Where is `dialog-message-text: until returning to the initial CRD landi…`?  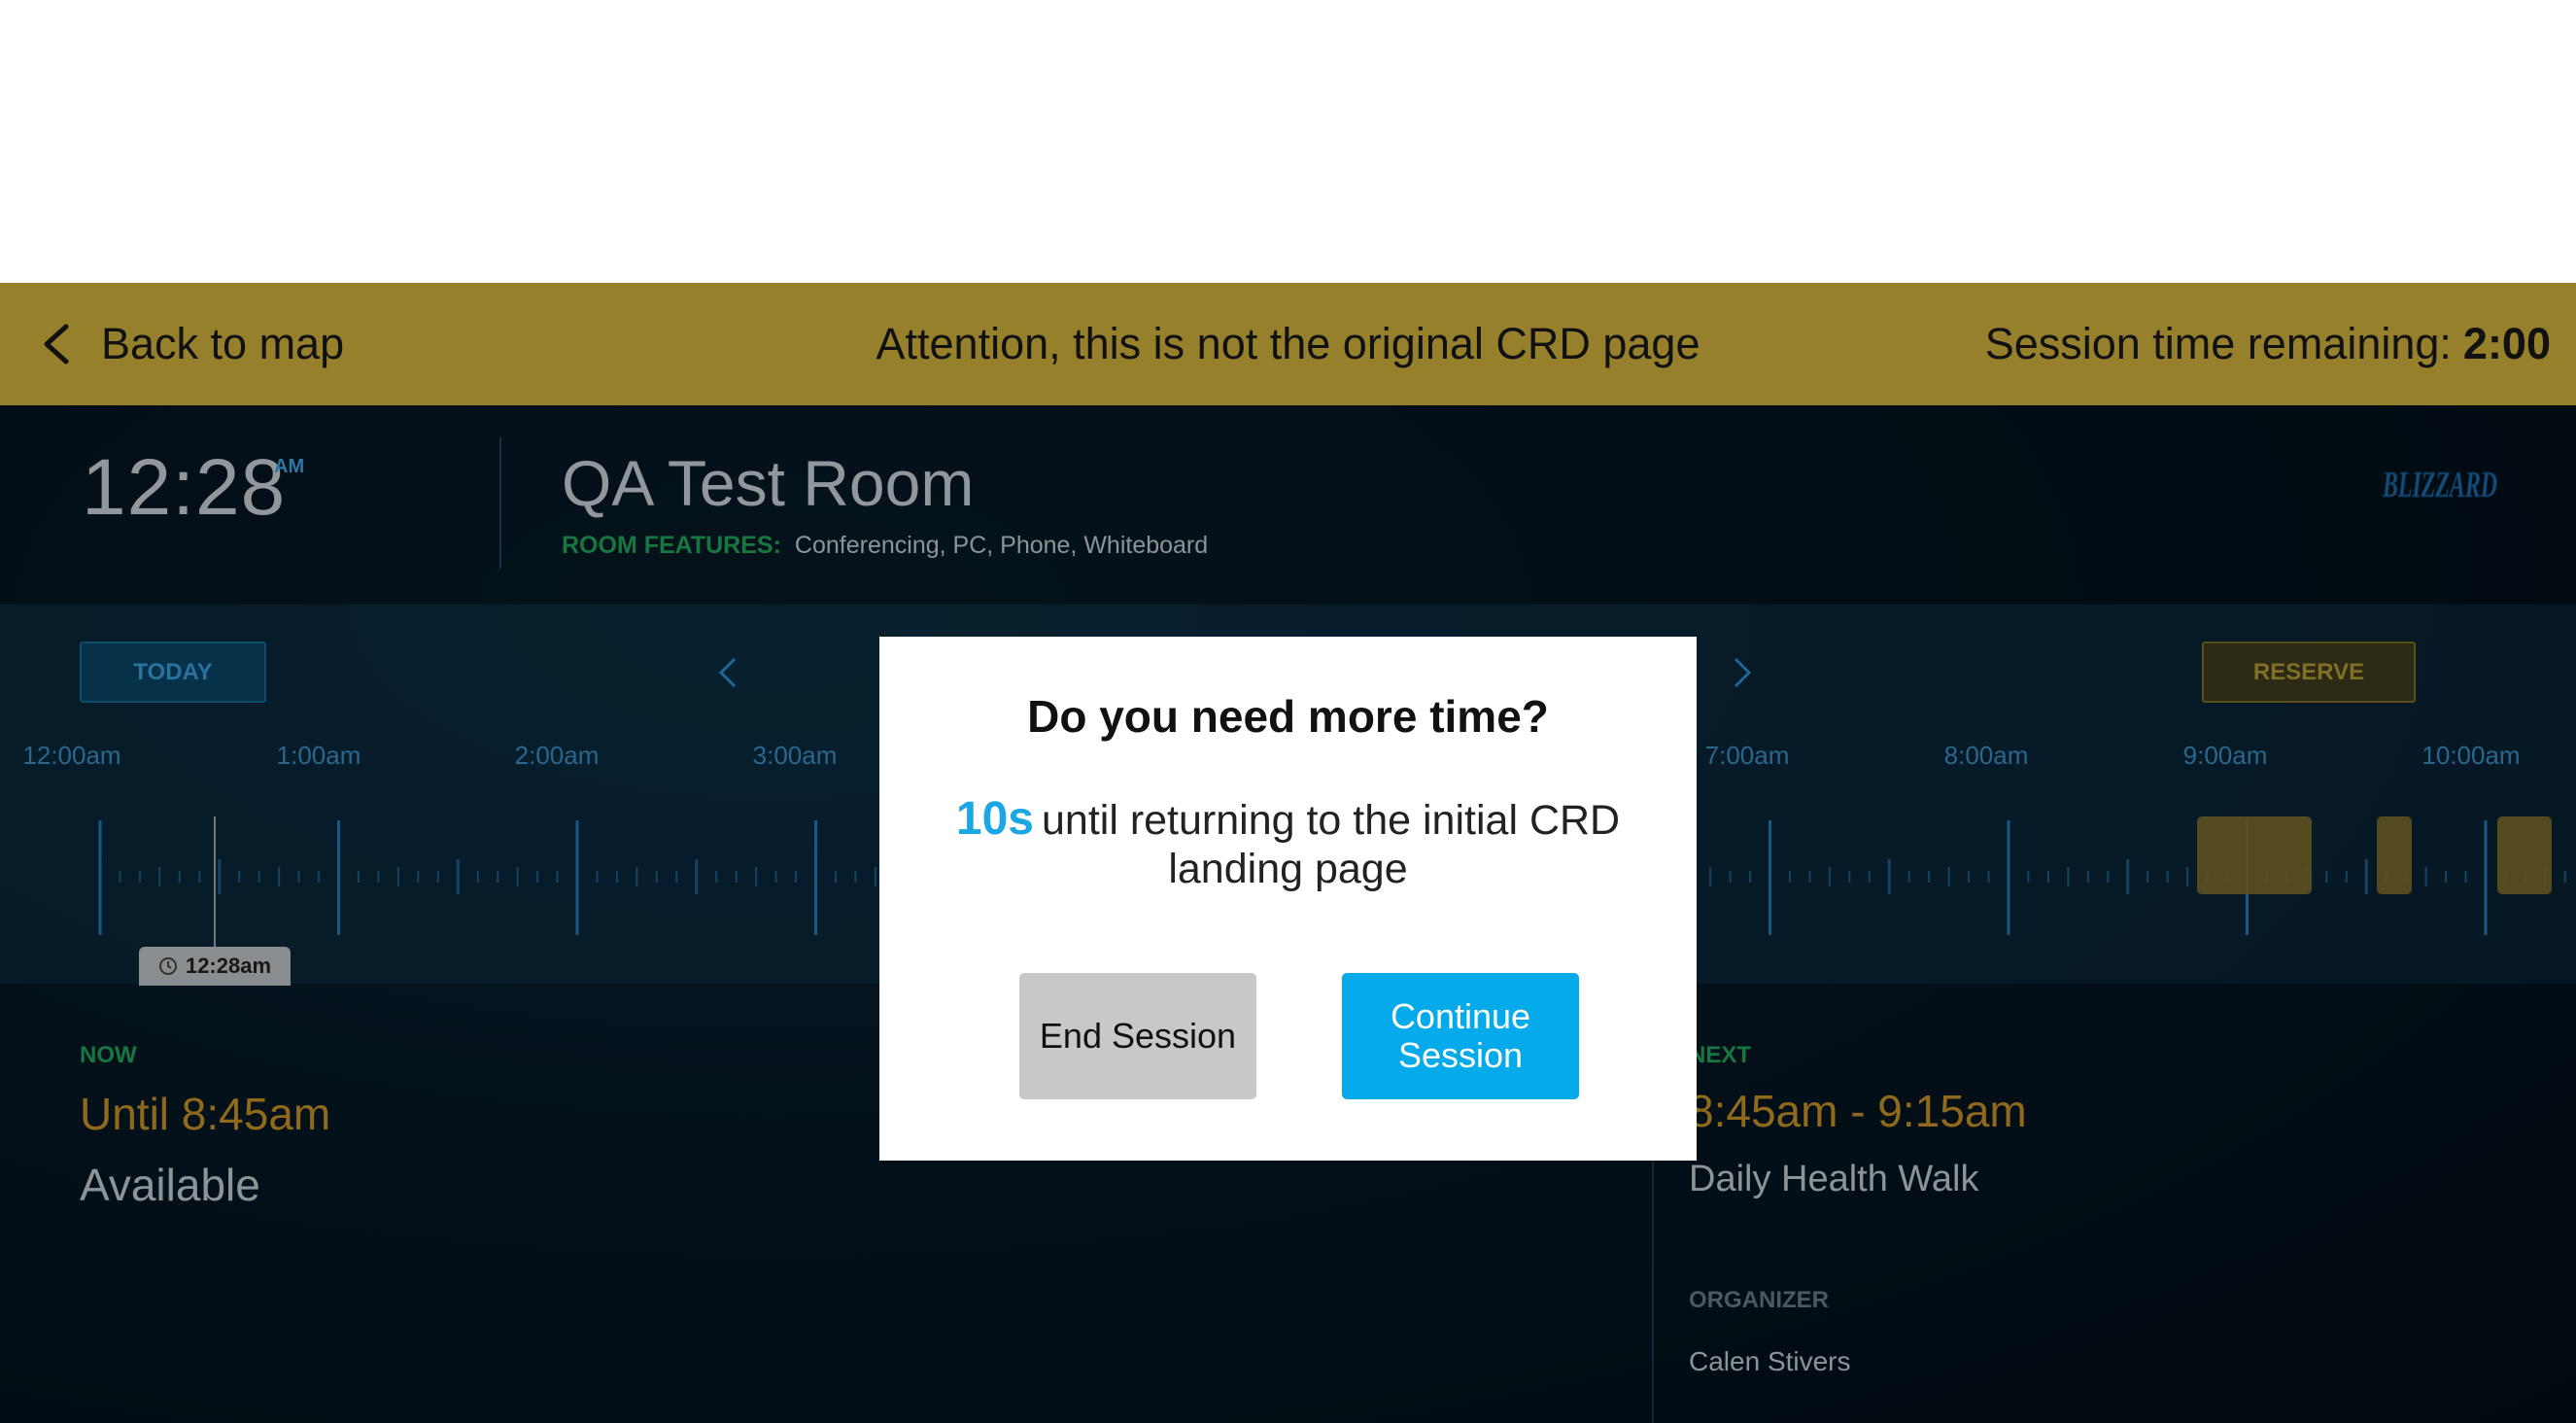 dialog-message-text: until returning to the initial CRD landi… is located at coordinates (1331, 844).